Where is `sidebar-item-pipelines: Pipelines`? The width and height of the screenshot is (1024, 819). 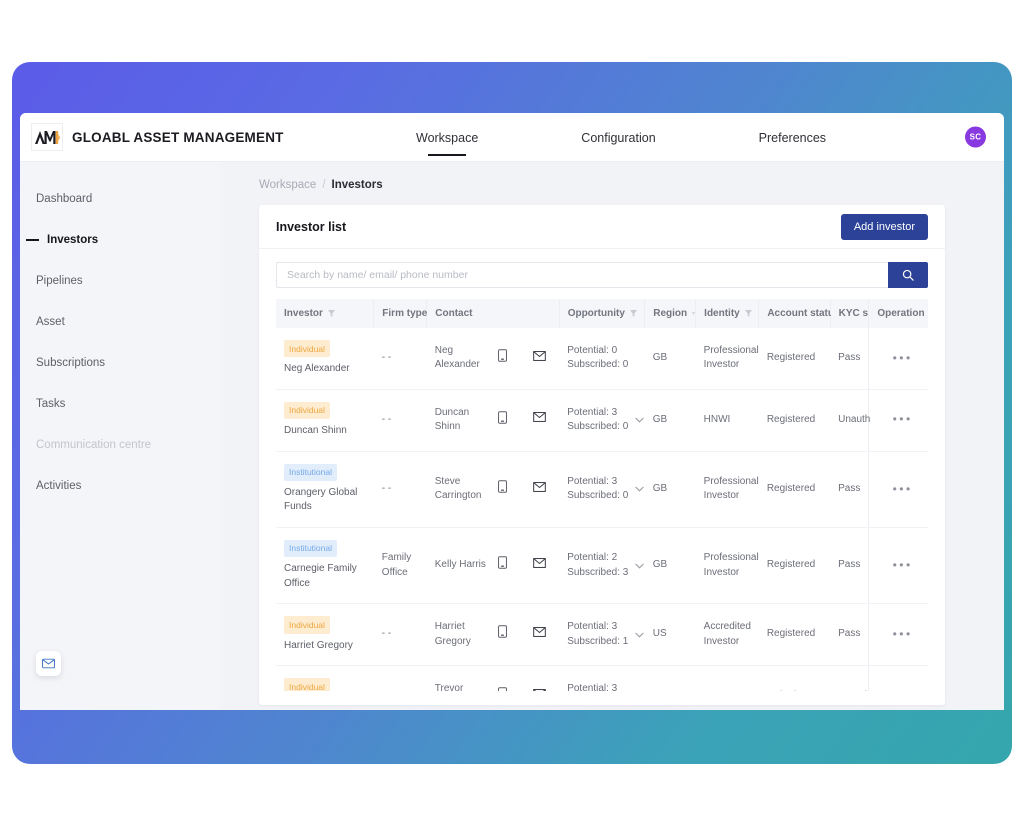
sidebar-item-pipelines: Pipelines is located at coordinates (120, 281).